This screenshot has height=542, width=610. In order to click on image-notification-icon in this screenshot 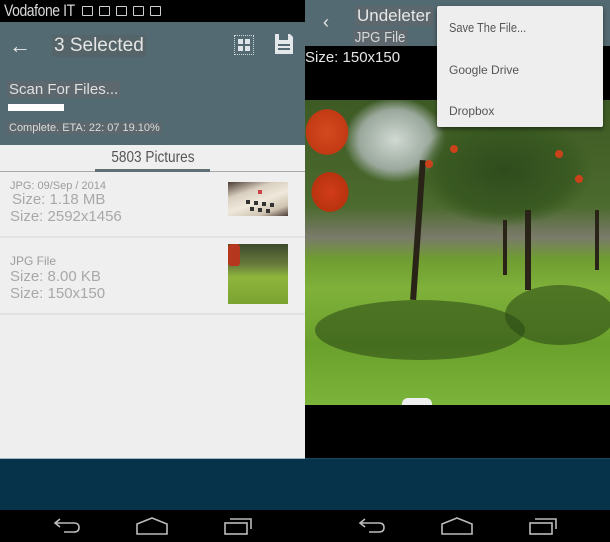, I will do `click(88, 11)`.